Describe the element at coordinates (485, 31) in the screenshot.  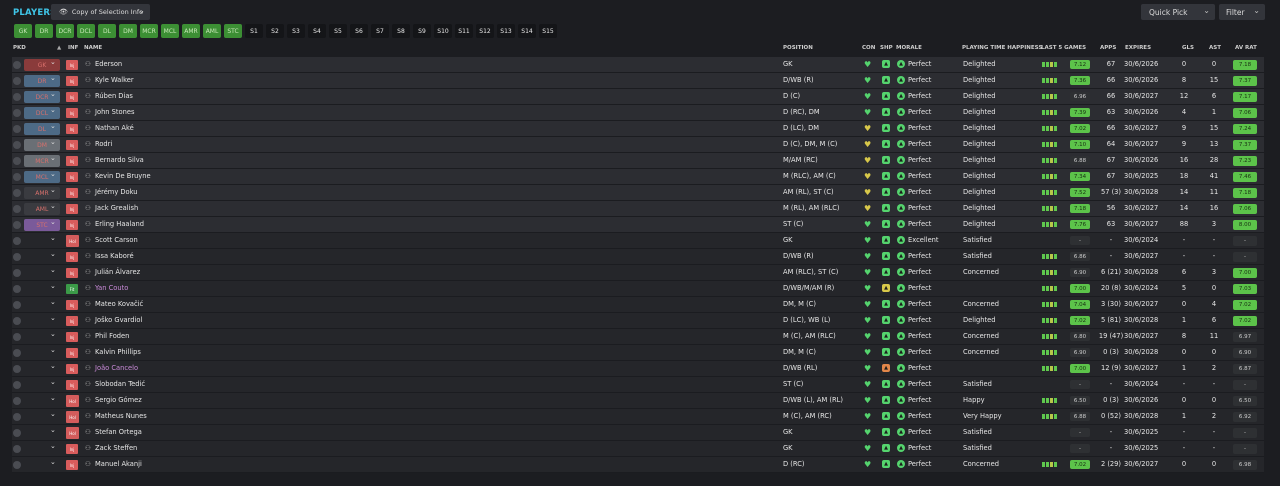
I see `sub-chip: S12` at that location.